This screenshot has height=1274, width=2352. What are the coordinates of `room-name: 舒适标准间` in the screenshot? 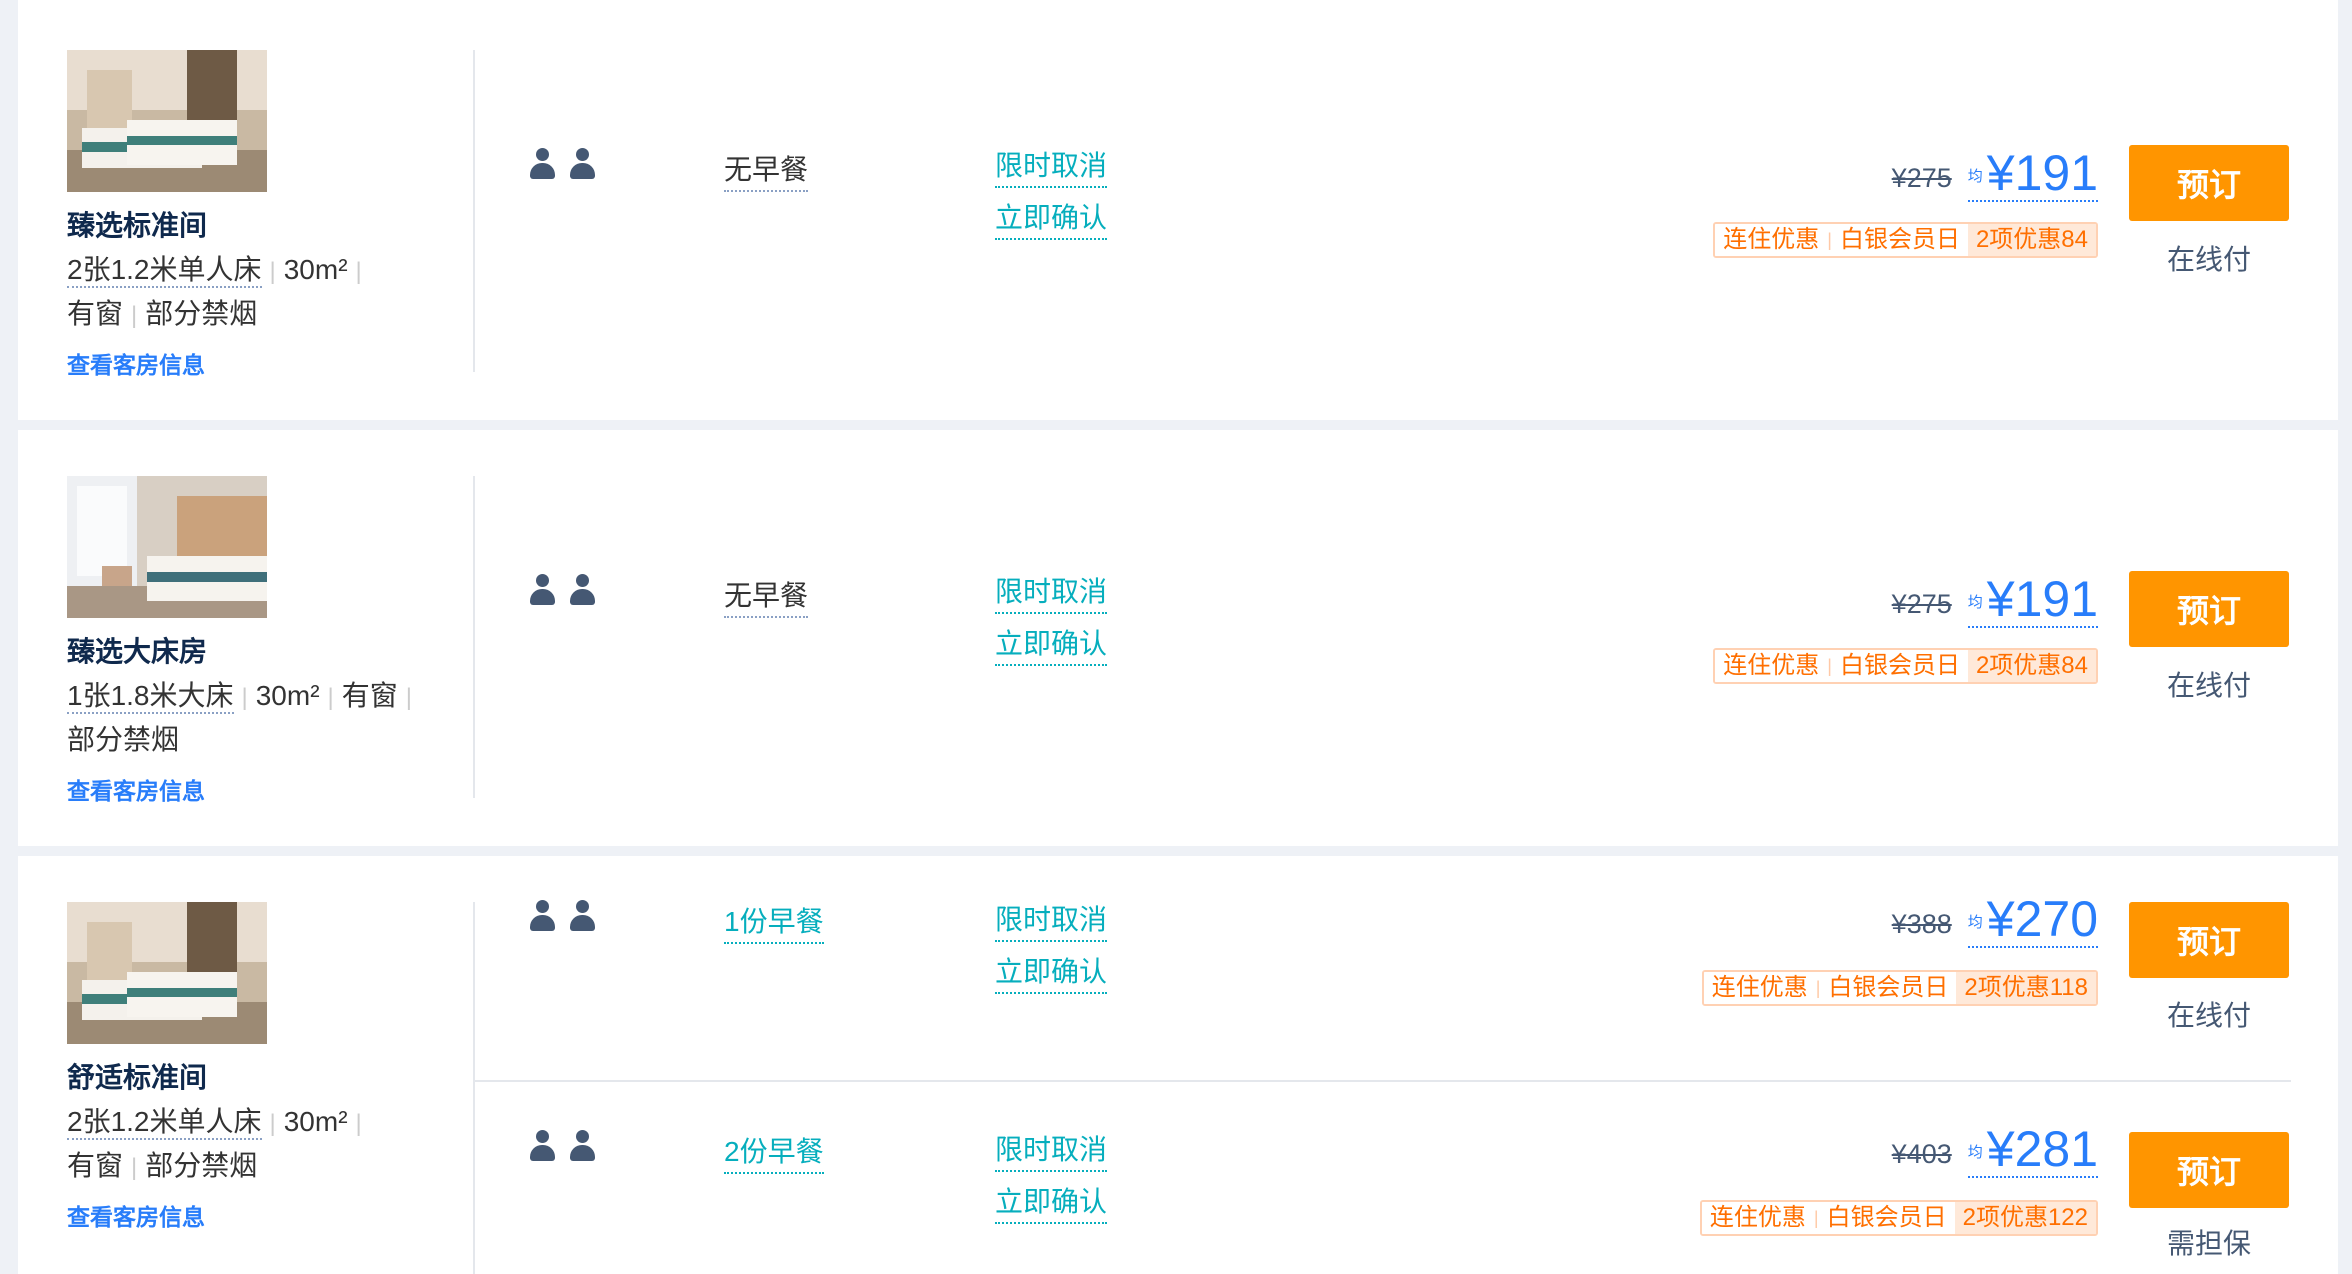 It's located at (137, 1077).